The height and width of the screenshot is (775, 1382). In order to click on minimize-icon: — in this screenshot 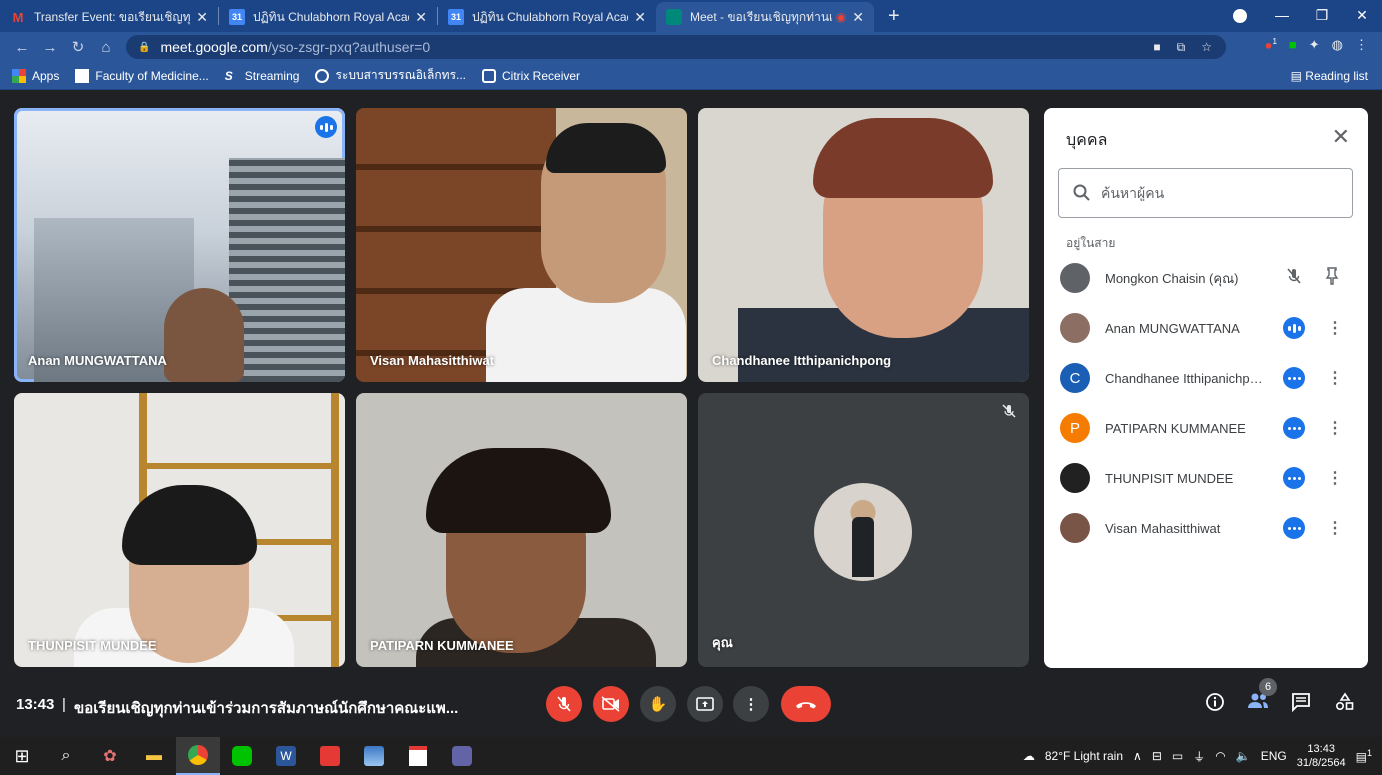, I will do `click(1282, 15)`.